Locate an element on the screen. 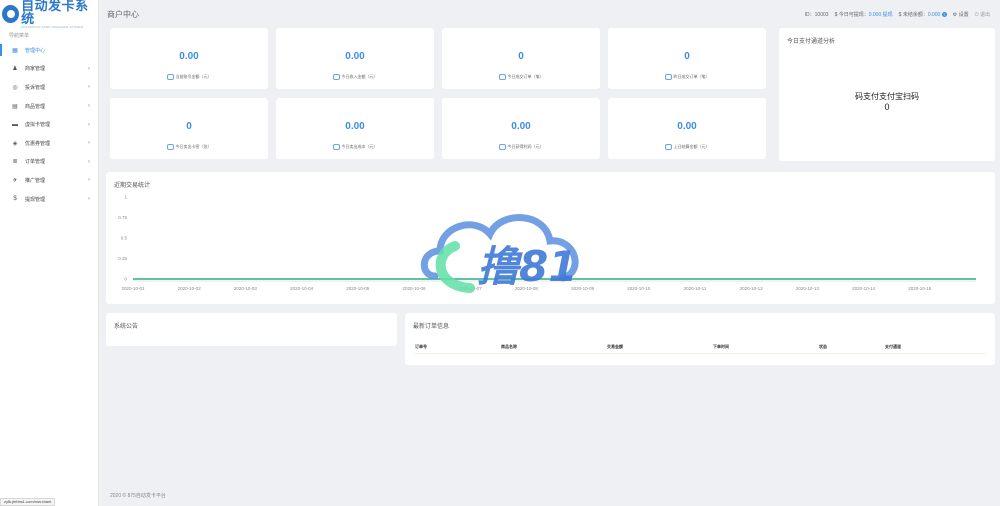  x-tick-label: 2020-10-13 is located at coordinates (808, 288).